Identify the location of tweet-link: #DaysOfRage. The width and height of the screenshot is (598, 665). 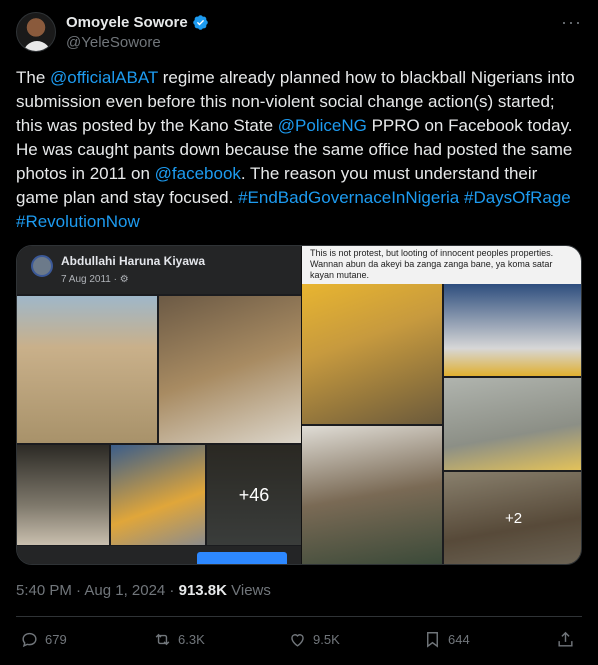
(517, 197).